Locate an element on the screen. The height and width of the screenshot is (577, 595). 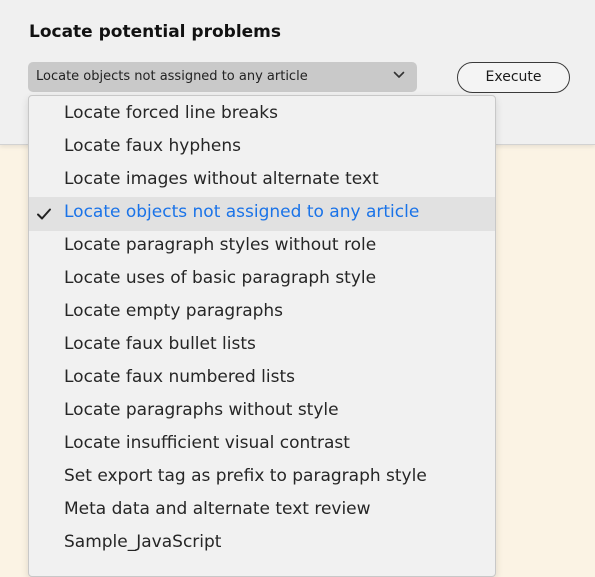
menu-item-insufficient-contrast: Locate insufficient visual contrast is located at coordinates (262, 445).